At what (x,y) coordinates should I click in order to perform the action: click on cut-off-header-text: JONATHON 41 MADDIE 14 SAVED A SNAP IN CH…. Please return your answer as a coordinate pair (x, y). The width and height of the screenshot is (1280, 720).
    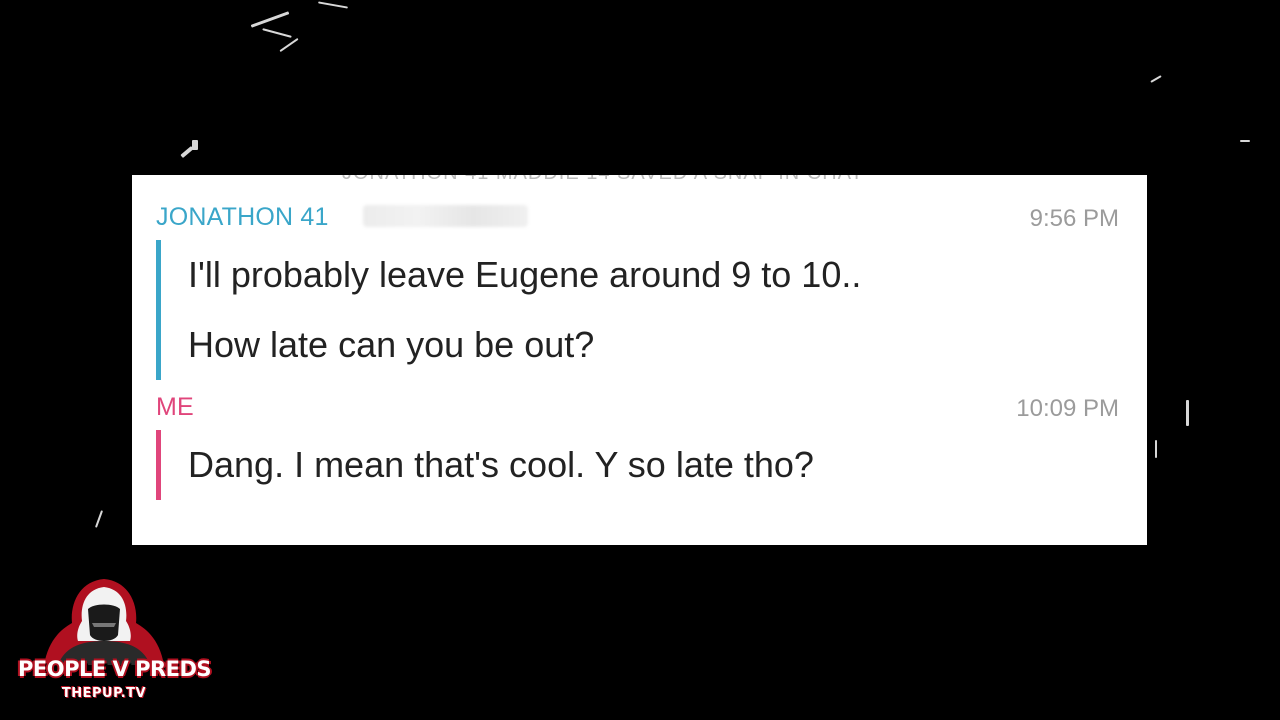
    Looking at the image, I should click on (603, 180).